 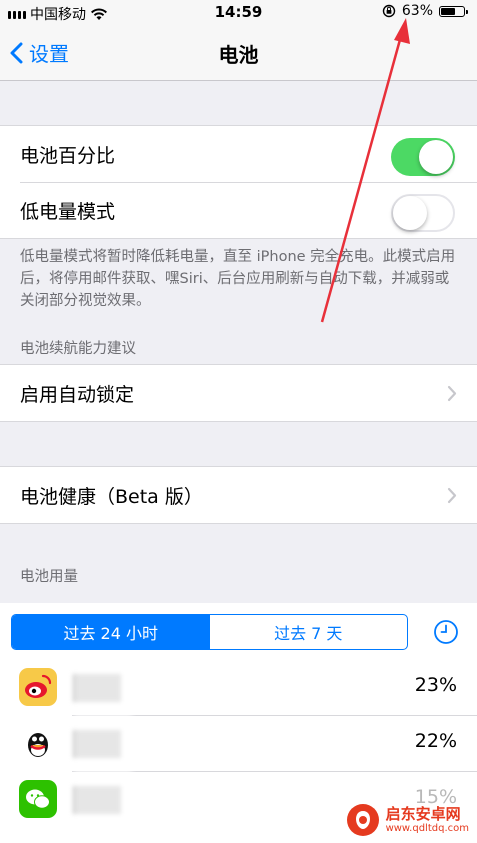 I want to click on app-usage-percent: 23%, so click(x=435, y=685).